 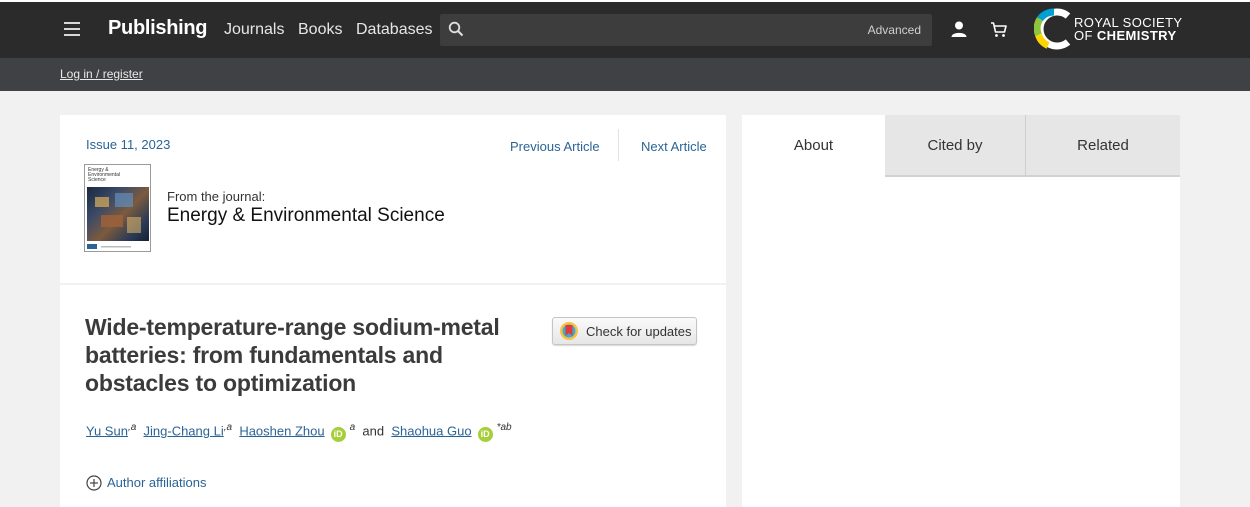 I want to click on author-affiliations-label: Author affiliations, so click(x=157, y=482).